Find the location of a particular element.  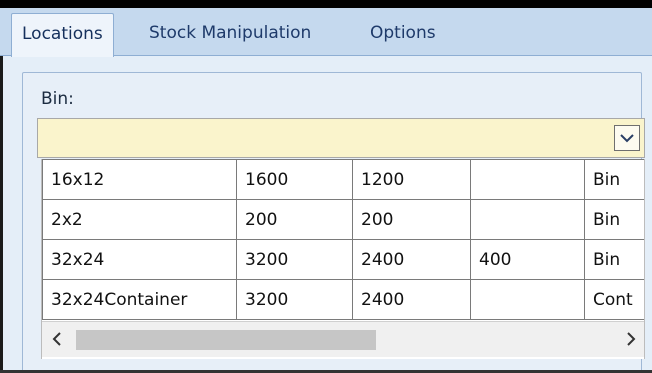

table-cell: 1200 is located at coordinates (411, 179).